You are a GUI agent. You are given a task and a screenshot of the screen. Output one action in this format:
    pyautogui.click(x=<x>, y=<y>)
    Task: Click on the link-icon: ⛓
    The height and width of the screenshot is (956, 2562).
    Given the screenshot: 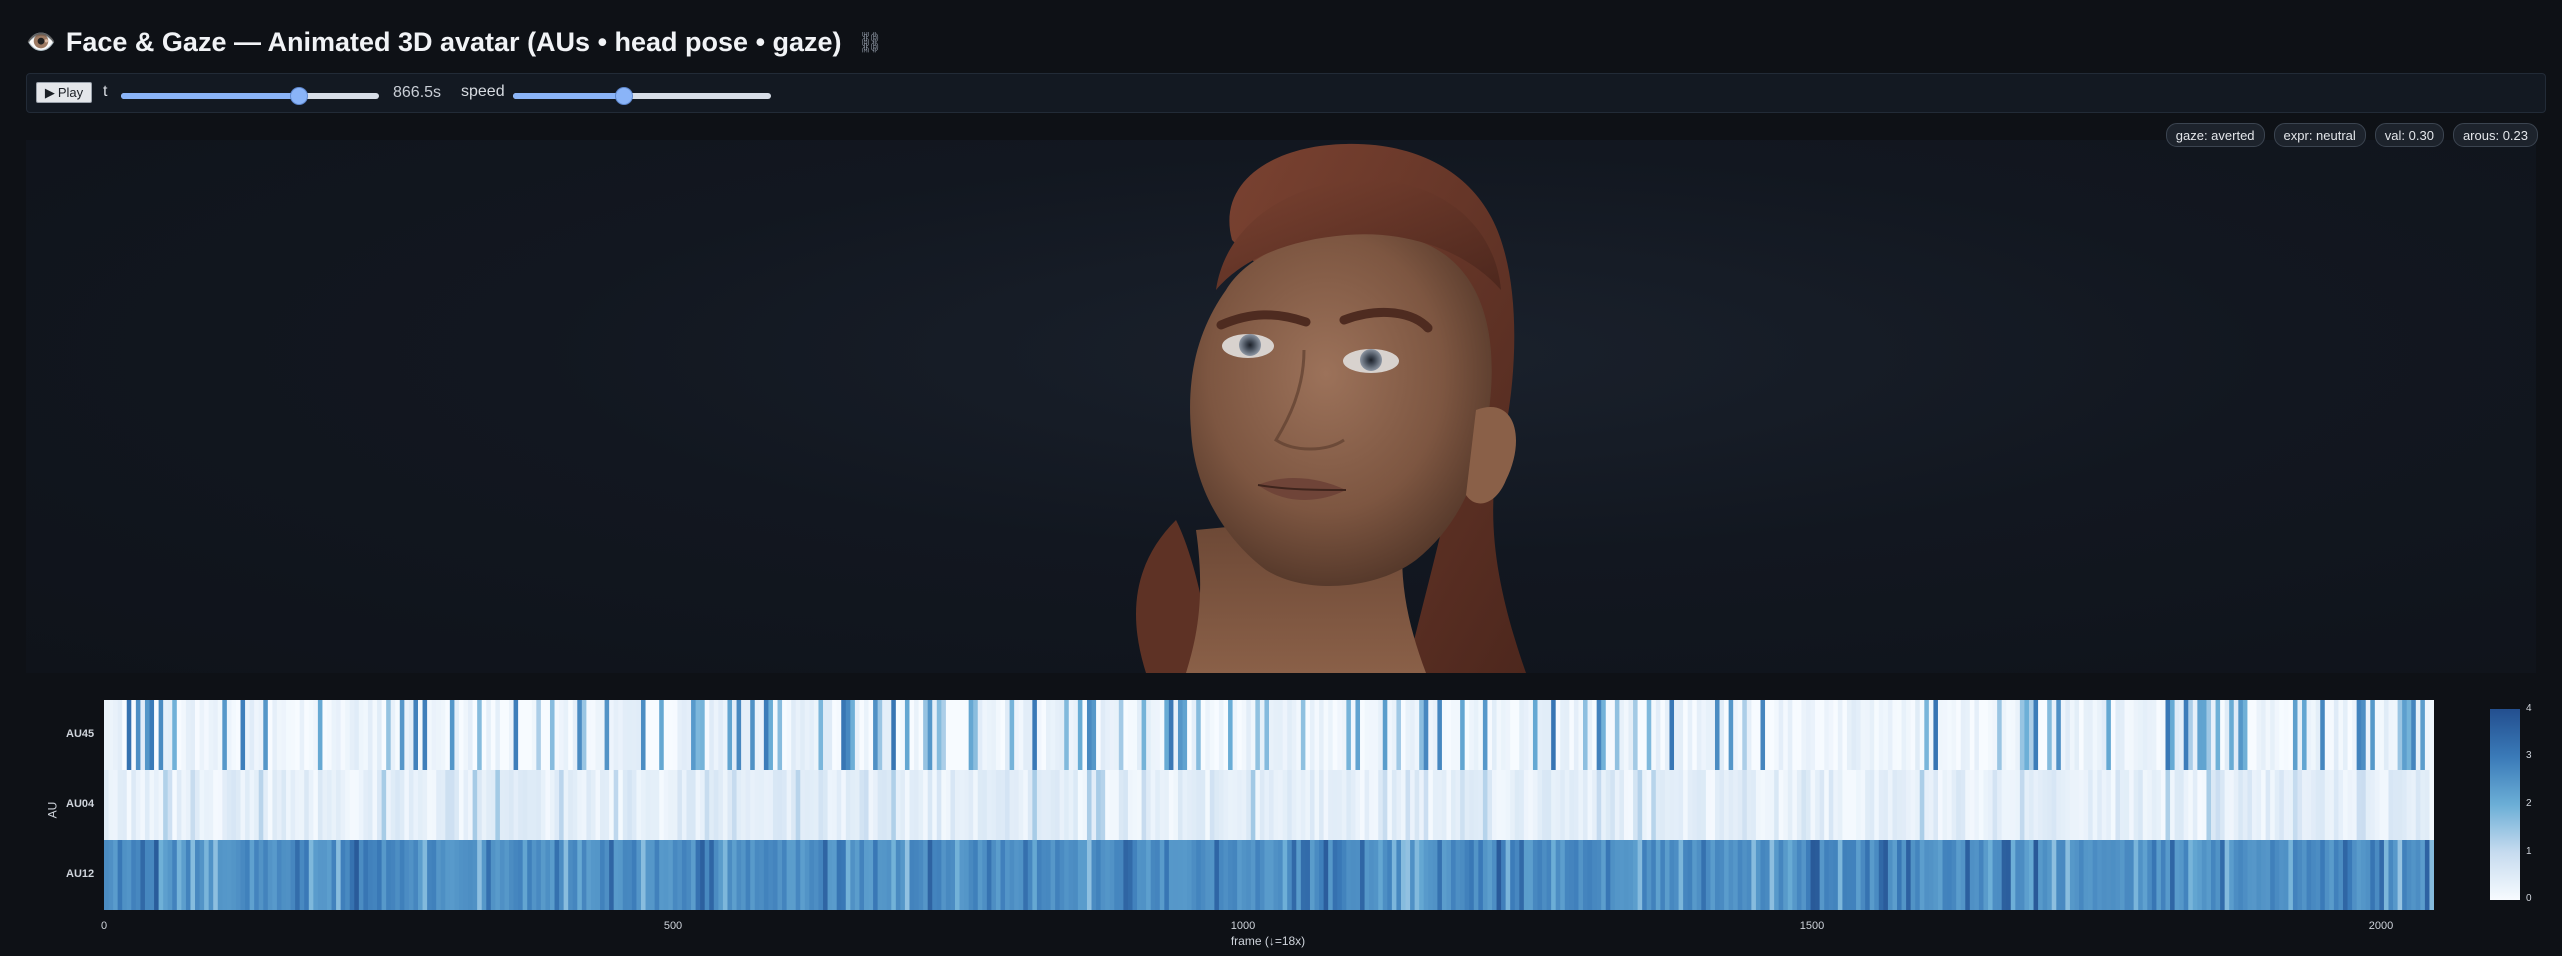 What is the action you would take?
    pyautogui.click(x=870, y=42)
    